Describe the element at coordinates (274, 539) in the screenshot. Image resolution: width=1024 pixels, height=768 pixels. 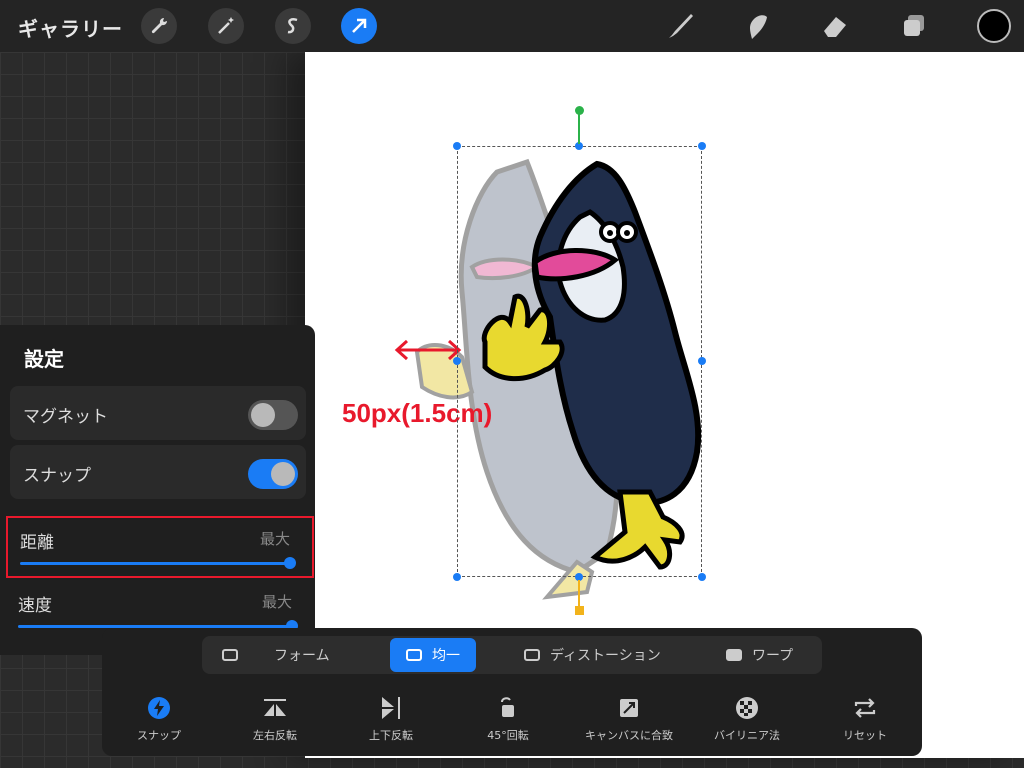
I see `distance-value: 最大` at that location.